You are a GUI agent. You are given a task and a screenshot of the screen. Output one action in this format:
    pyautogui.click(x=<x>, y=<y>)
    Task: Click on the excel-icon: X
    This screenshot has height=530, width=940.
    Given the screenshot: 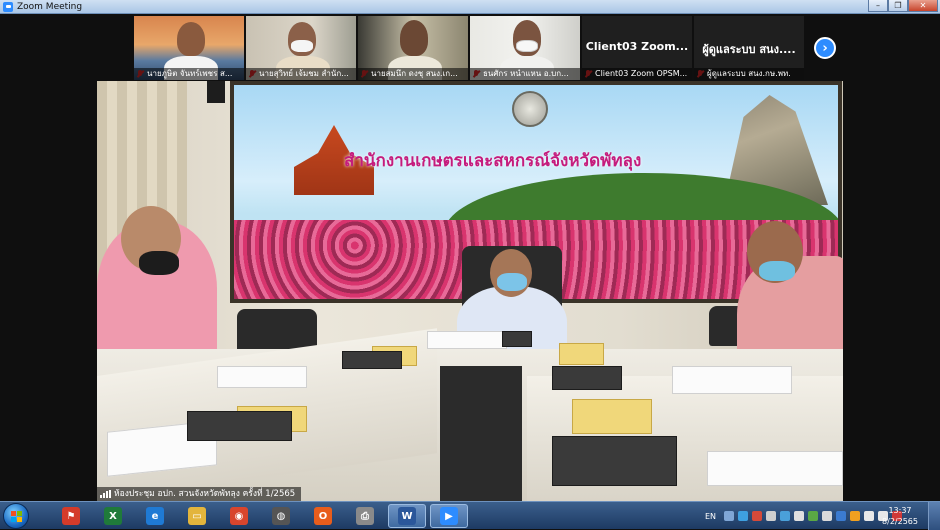 What is the action you would take?
    pyautogui.click(x=113, y=516)
    